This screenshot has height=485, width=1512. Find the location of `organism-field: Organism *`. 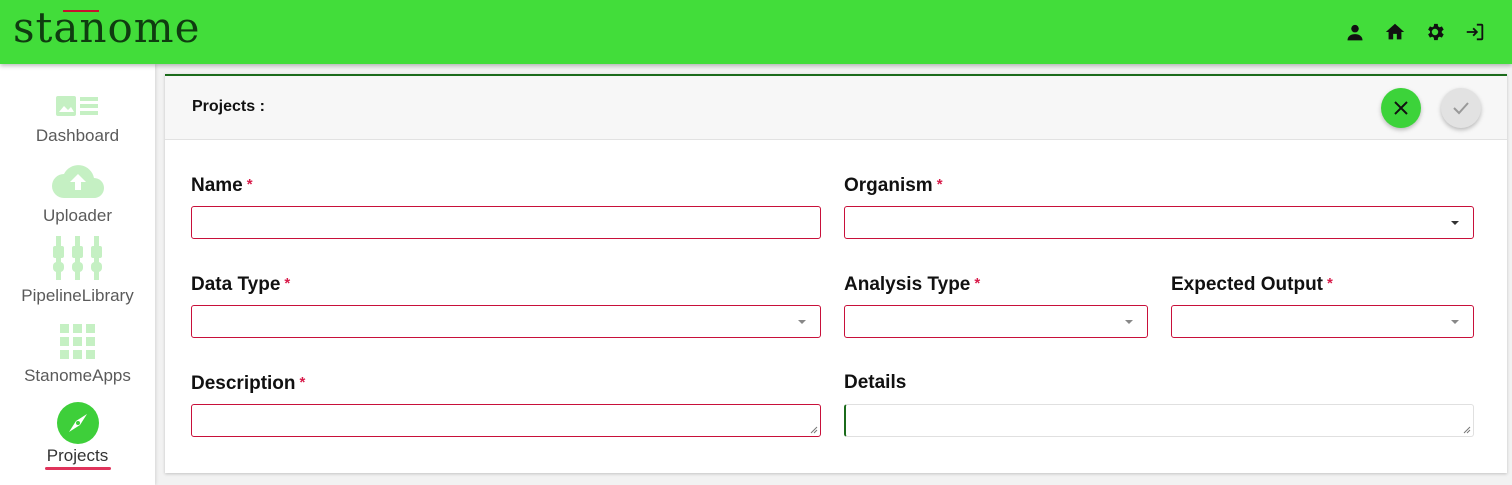

organism-field: Organism * is located at coordinates (1159, 206).